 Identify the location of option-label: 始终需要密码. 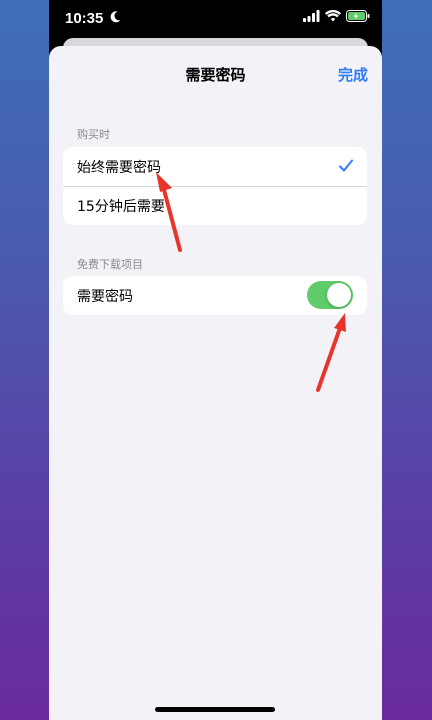
(119, 167).